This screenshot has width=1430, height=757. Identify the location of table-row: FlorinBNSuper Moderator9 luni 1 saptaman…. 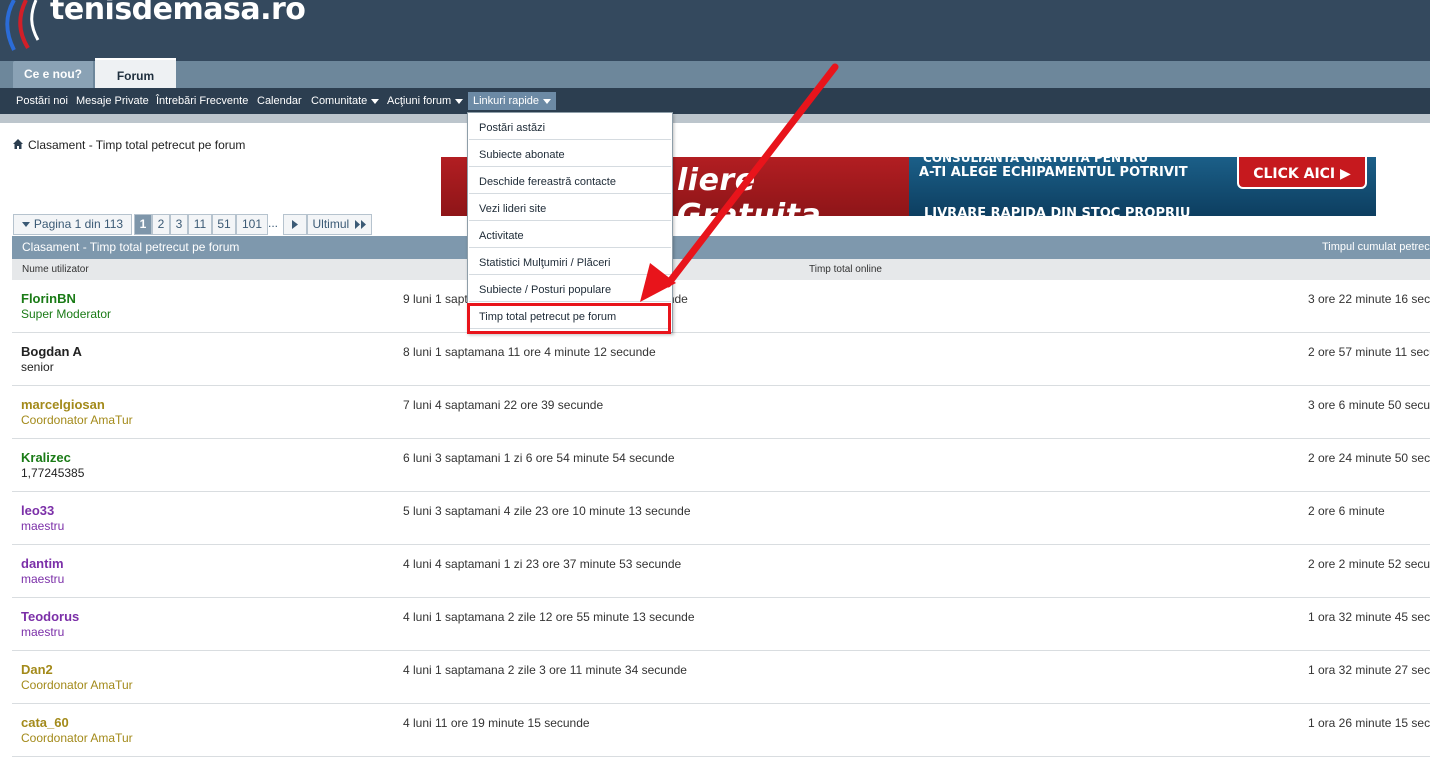
(721, 306).